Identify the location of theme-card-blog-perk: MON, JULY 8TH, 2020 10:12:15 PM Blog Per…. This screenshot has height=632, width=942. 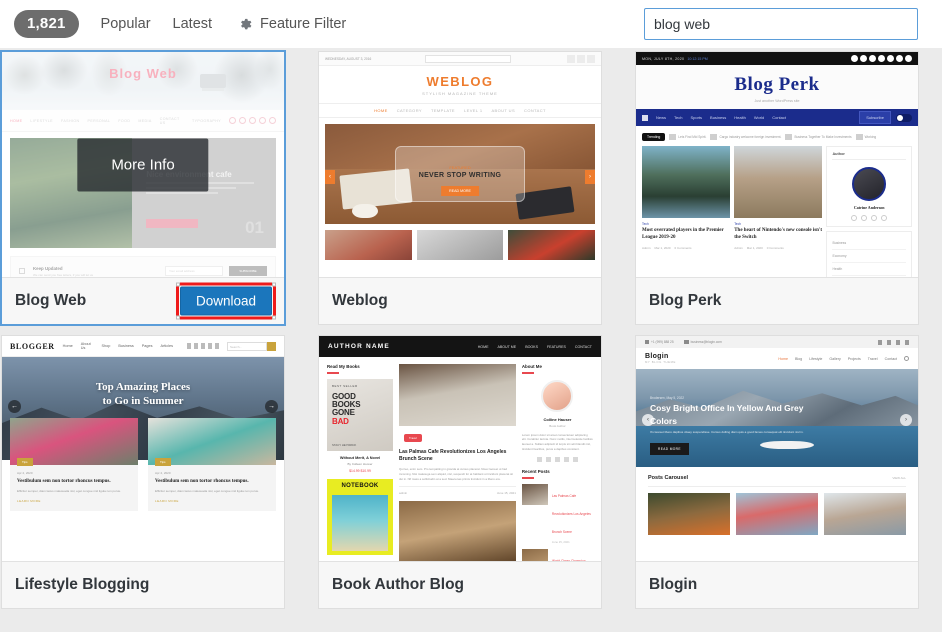
(777, 188).